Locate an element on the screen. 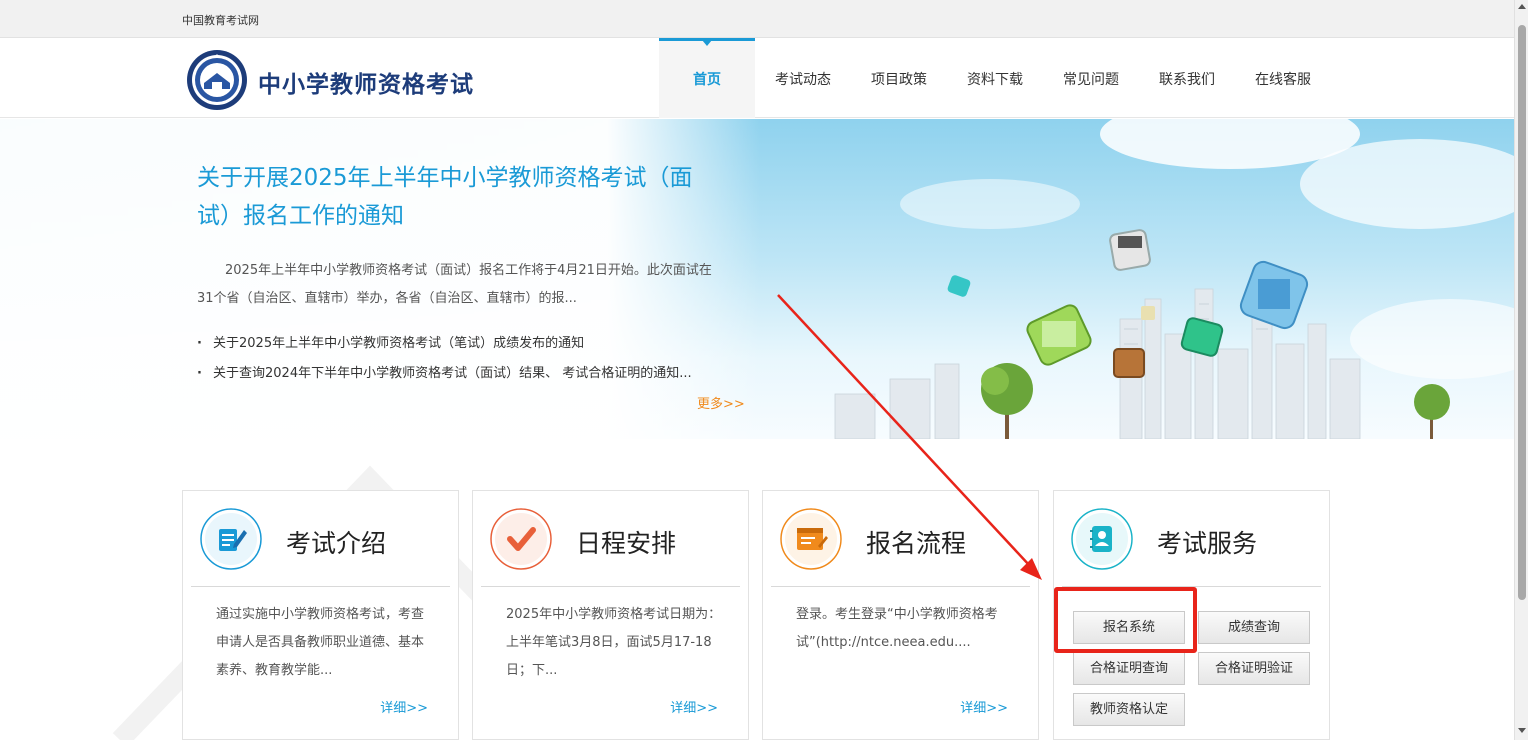 The height and width of the screenshot is (740, 1528). card-title: 考试服务 is located at coordinates (1207, 543).